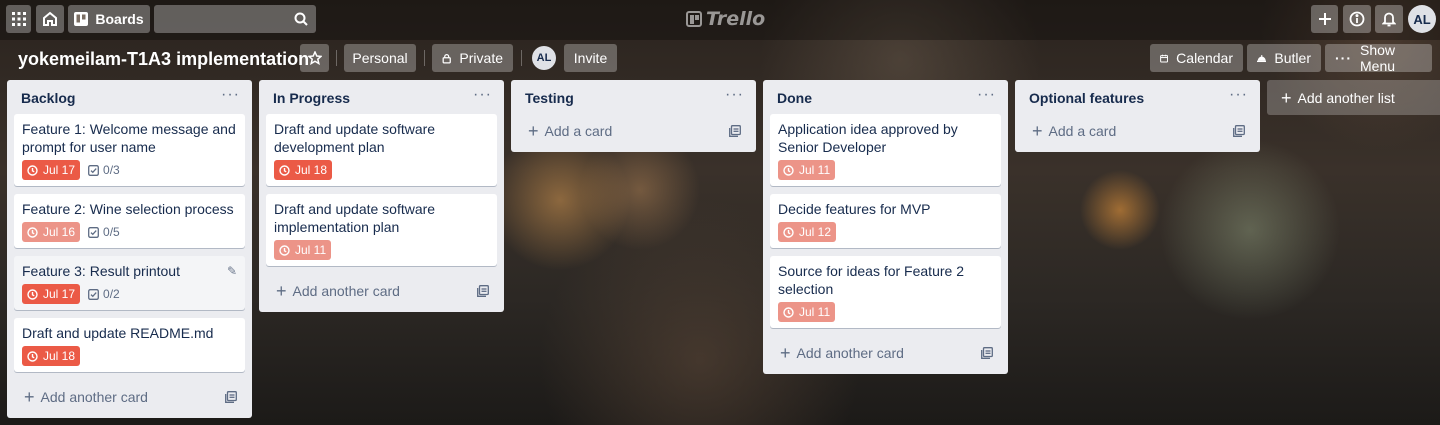 The image size is (1440, 425). Describe the element at coordinates (232, 271) in the screenshot. I see `edit-pencil-icon: ✎` at that location.